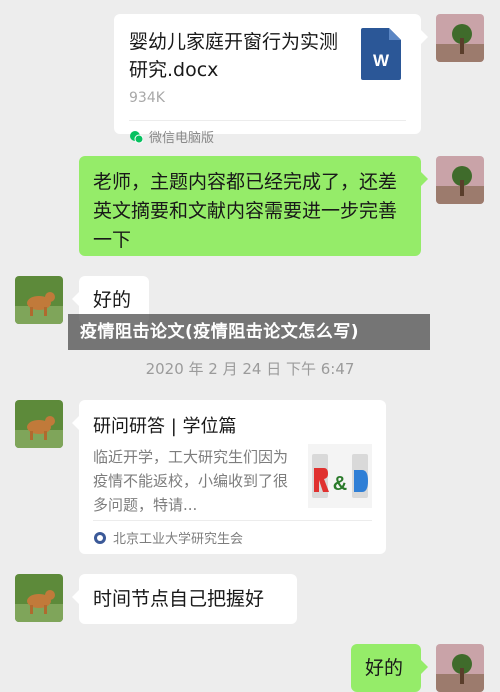  What do you see at coordinates (165, 426) in the screenshot?
I see `card-title: 研问研答 | 学位篇` at bounding box center [165, 426].